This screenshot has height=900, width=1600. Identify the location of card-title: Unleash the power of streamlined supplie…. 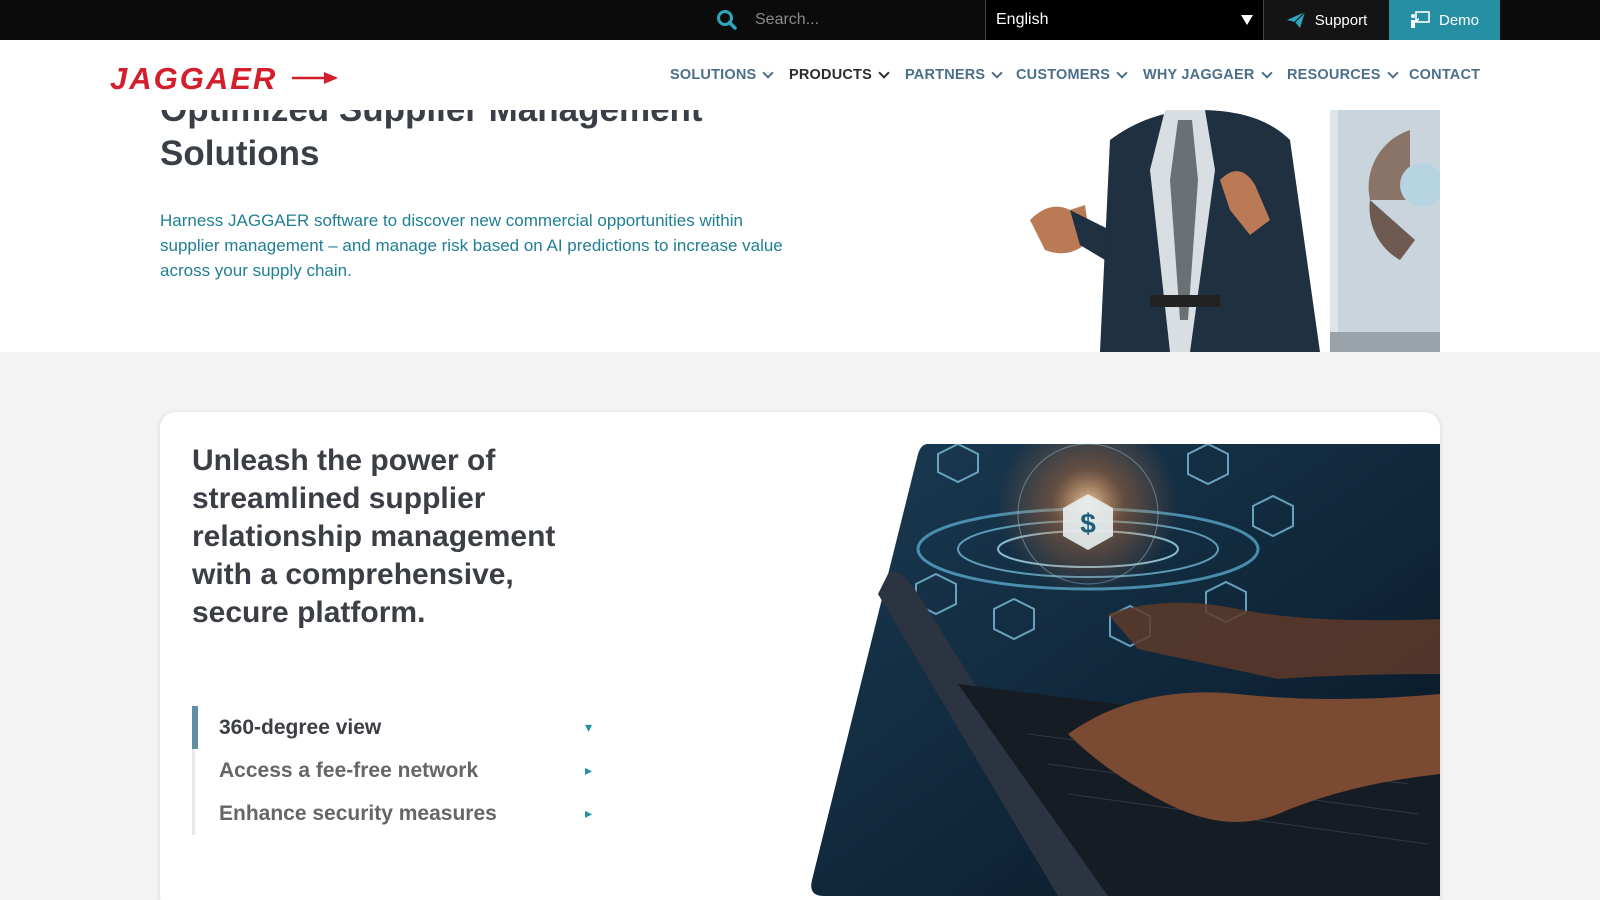
(374, 536).